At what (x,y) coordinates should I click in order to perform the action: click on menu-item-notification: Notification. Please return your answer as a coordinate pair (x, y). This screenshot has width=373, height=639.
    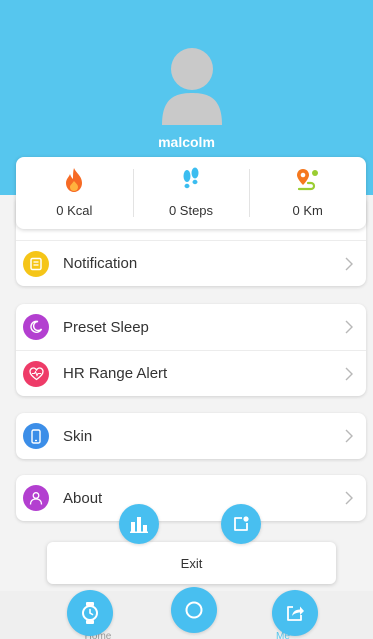
    Looking at the image, I should click on (191, 263).